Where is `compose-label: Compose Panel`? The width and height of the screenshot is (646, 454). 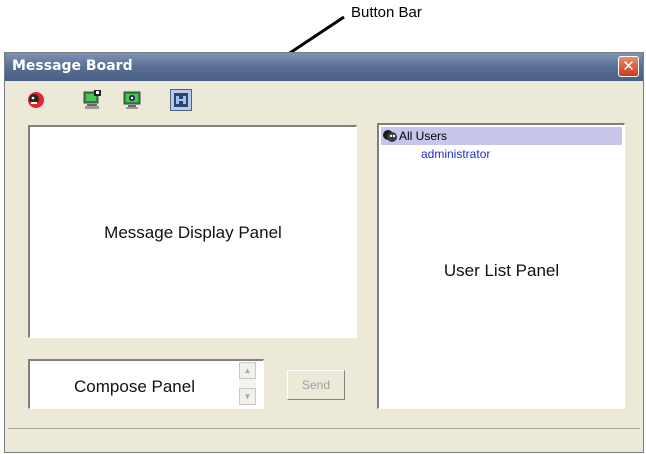
compose-label: Compose Panel is located at coordinates (134, 386).